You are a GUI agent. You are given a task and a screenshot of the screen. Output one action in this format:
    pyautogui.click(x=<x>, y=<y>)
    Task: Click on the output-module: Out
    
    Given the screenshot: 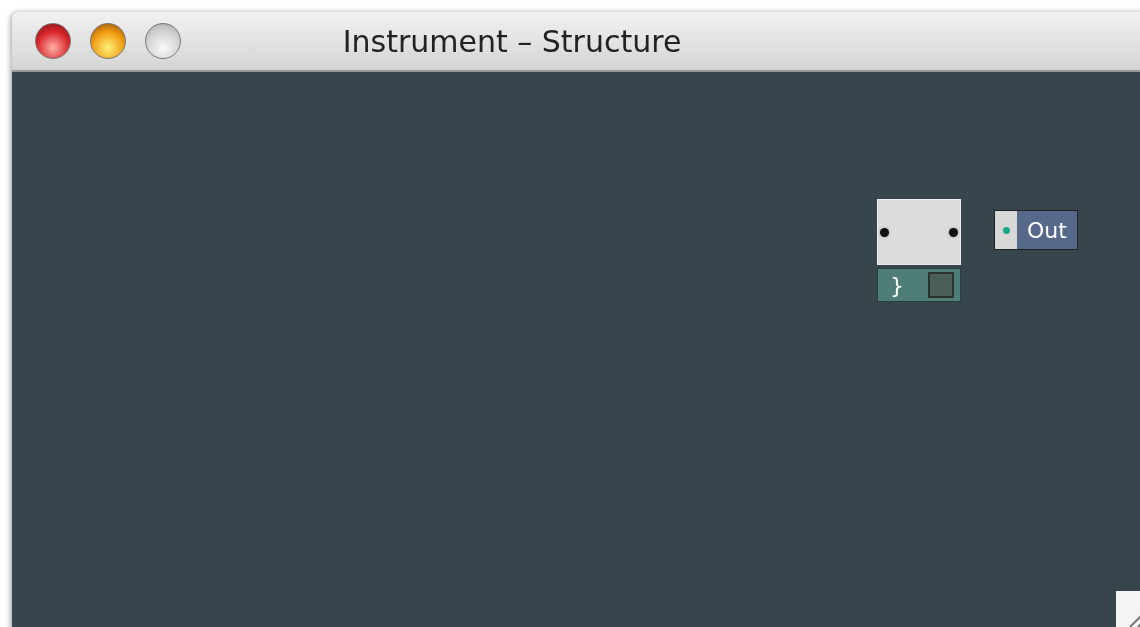 What is the action you would take?
    pyautogui.click(x=1036, y=230)
    